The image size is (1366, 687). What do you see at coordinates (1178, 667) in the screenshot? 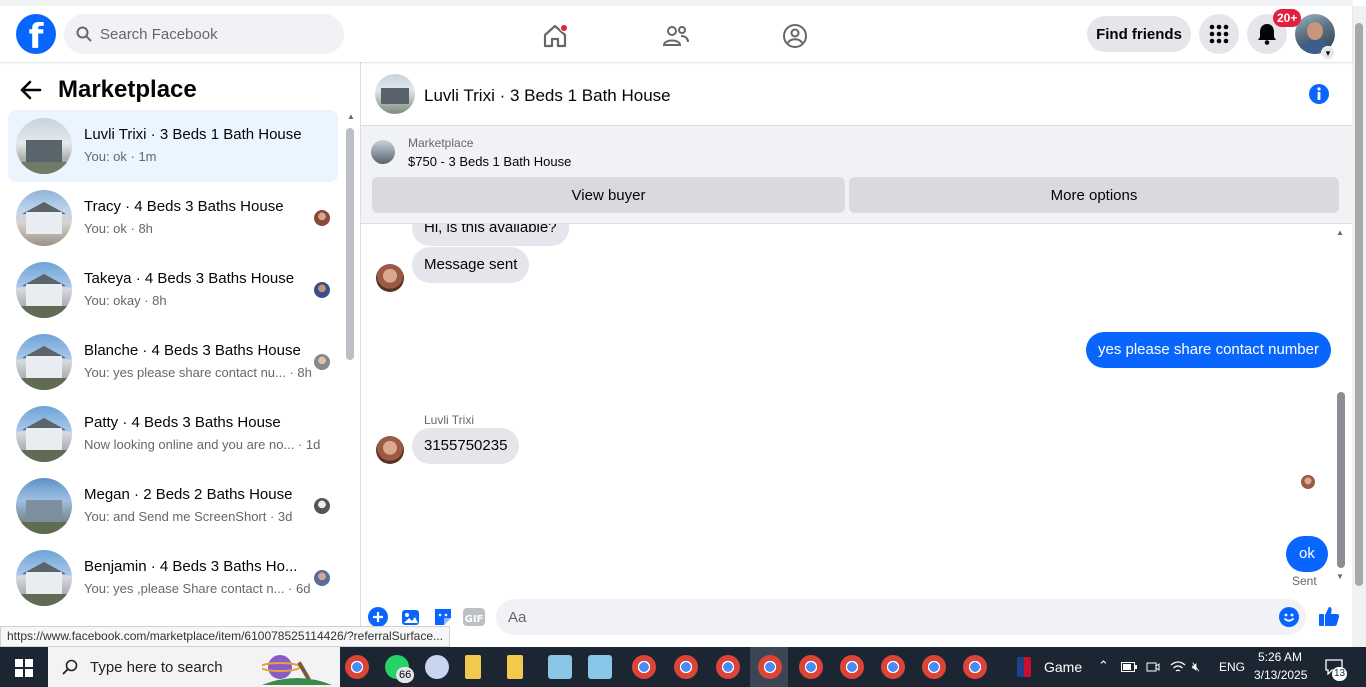
I see `wifi-icon` at bounding box center [1178, 667].